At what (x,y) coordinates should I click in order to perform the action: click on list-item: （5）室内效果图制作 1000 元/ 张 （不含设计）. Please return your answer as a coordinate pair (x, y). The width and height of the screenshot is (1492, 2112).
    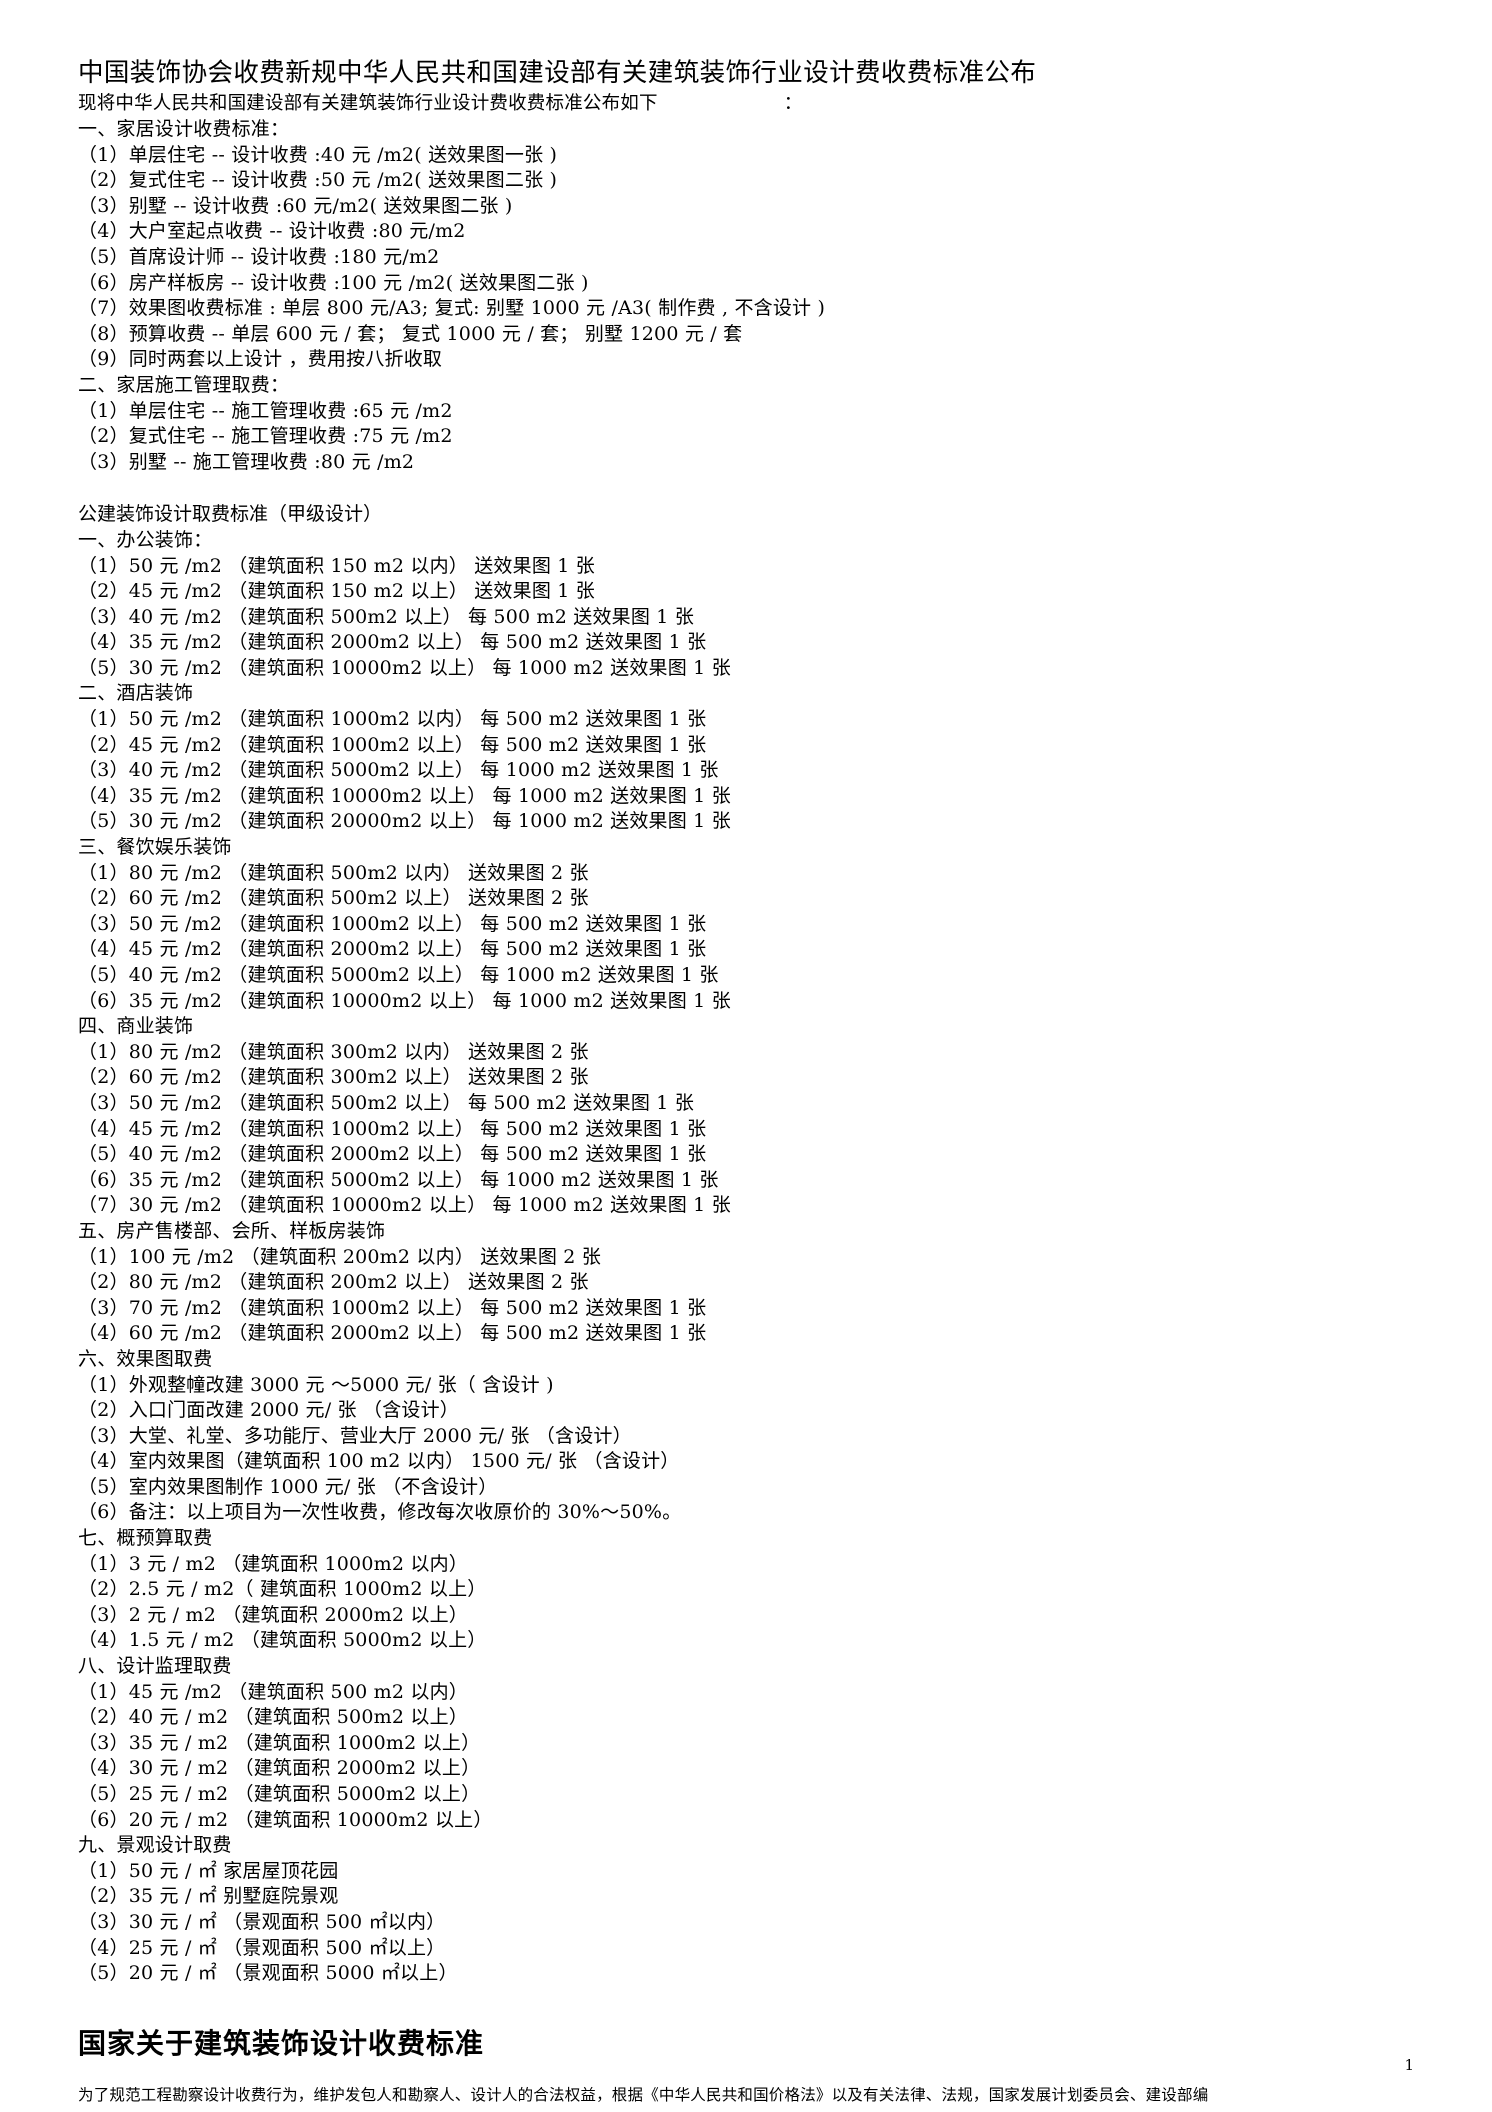
    Looking at the image, I should click on (288, 1486).